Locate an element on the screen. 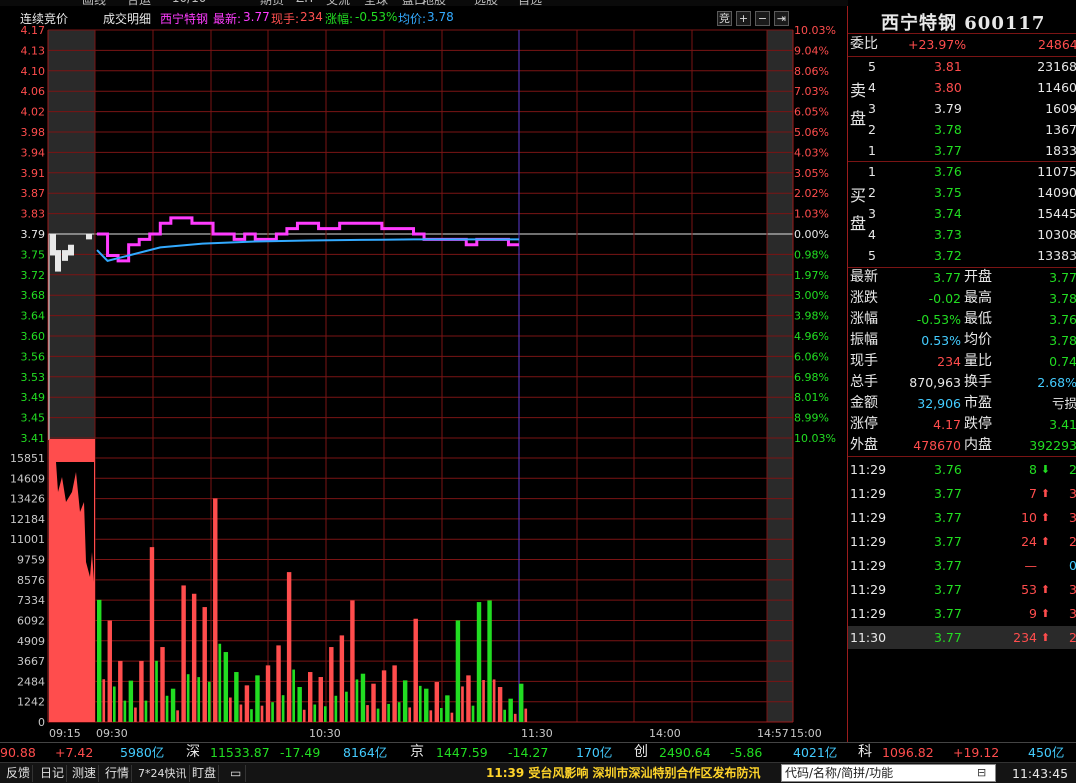 The height and width of the screenshot is (783, 1076). buy-level-row: 4 3.73 10308 is located at coordinates (962, 234).